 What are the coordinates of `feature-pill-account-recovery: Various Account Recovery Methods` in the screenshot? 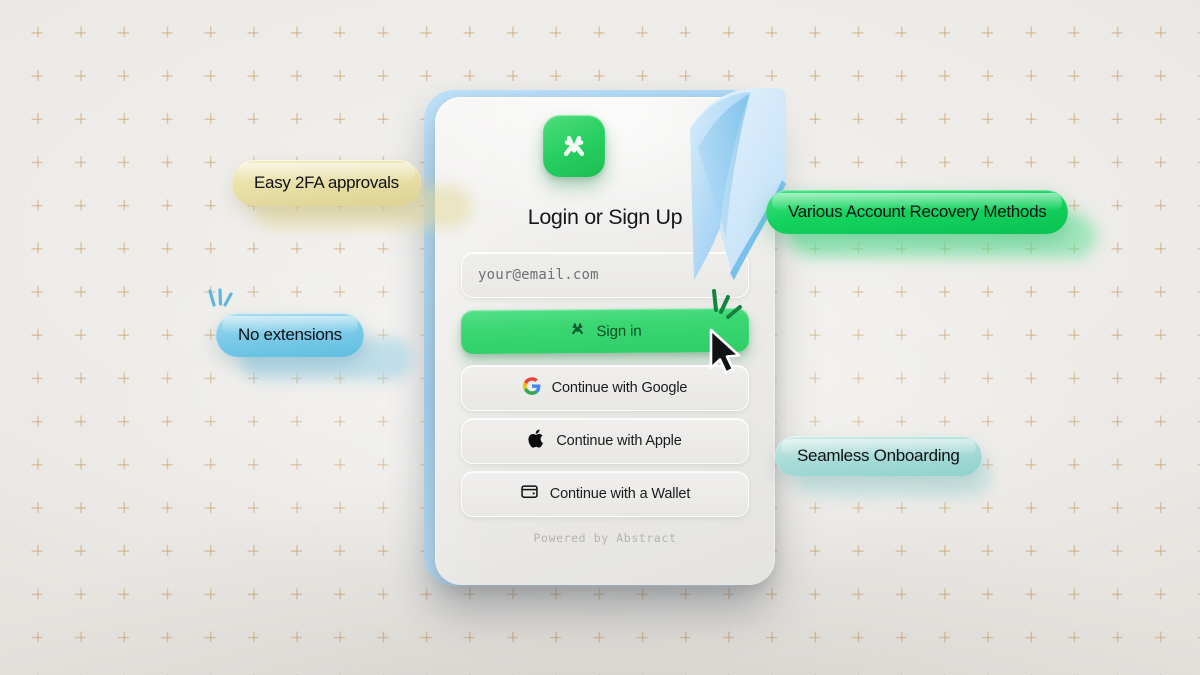 It's located at (917, 212).